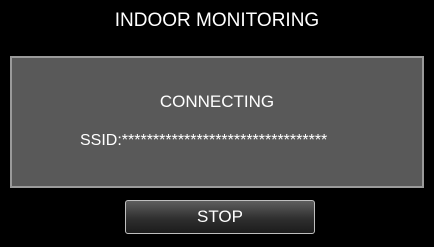 This screenshot has height=247, width=434. Describe the element at coordinates (204, 140) in the screenshot. I see `ssid-text: SSID:*********************************` at that location.